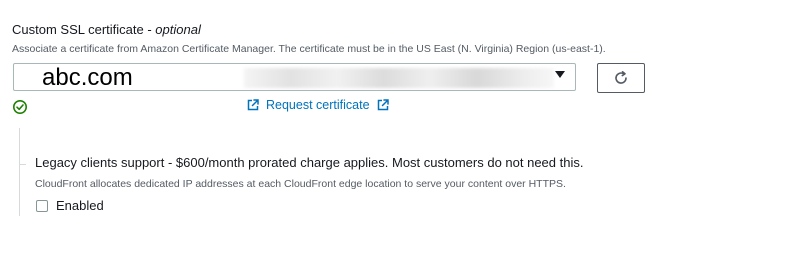  I want to click on caret-down-icon, so click(560, 74).